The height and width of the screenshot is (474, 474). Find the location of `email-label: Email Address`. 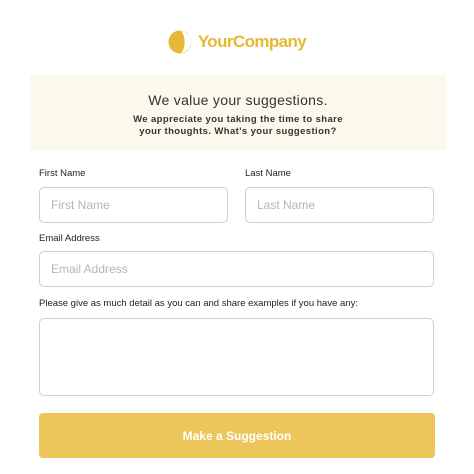

email-label: Email Address is located at coordinates (69, 238).